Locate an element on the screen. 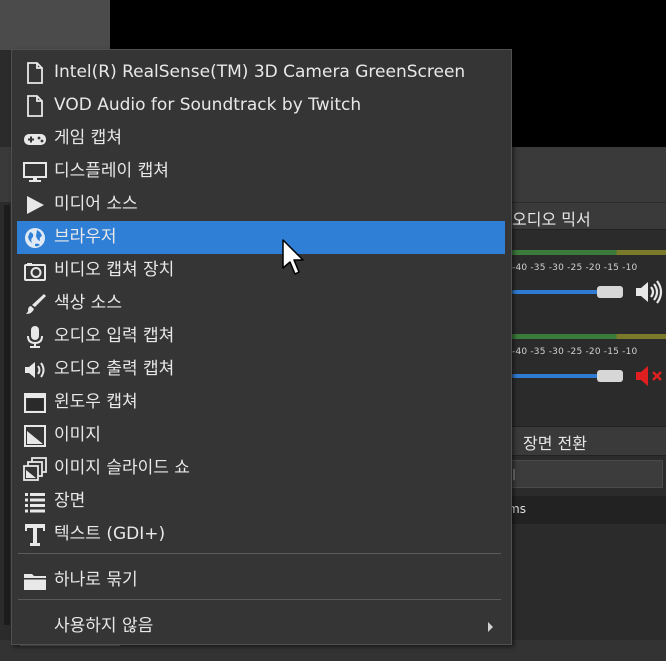  menu-item-vod-audio: VOD Audio for Soundtrack by Twitch is located at coordinates (261, 105).